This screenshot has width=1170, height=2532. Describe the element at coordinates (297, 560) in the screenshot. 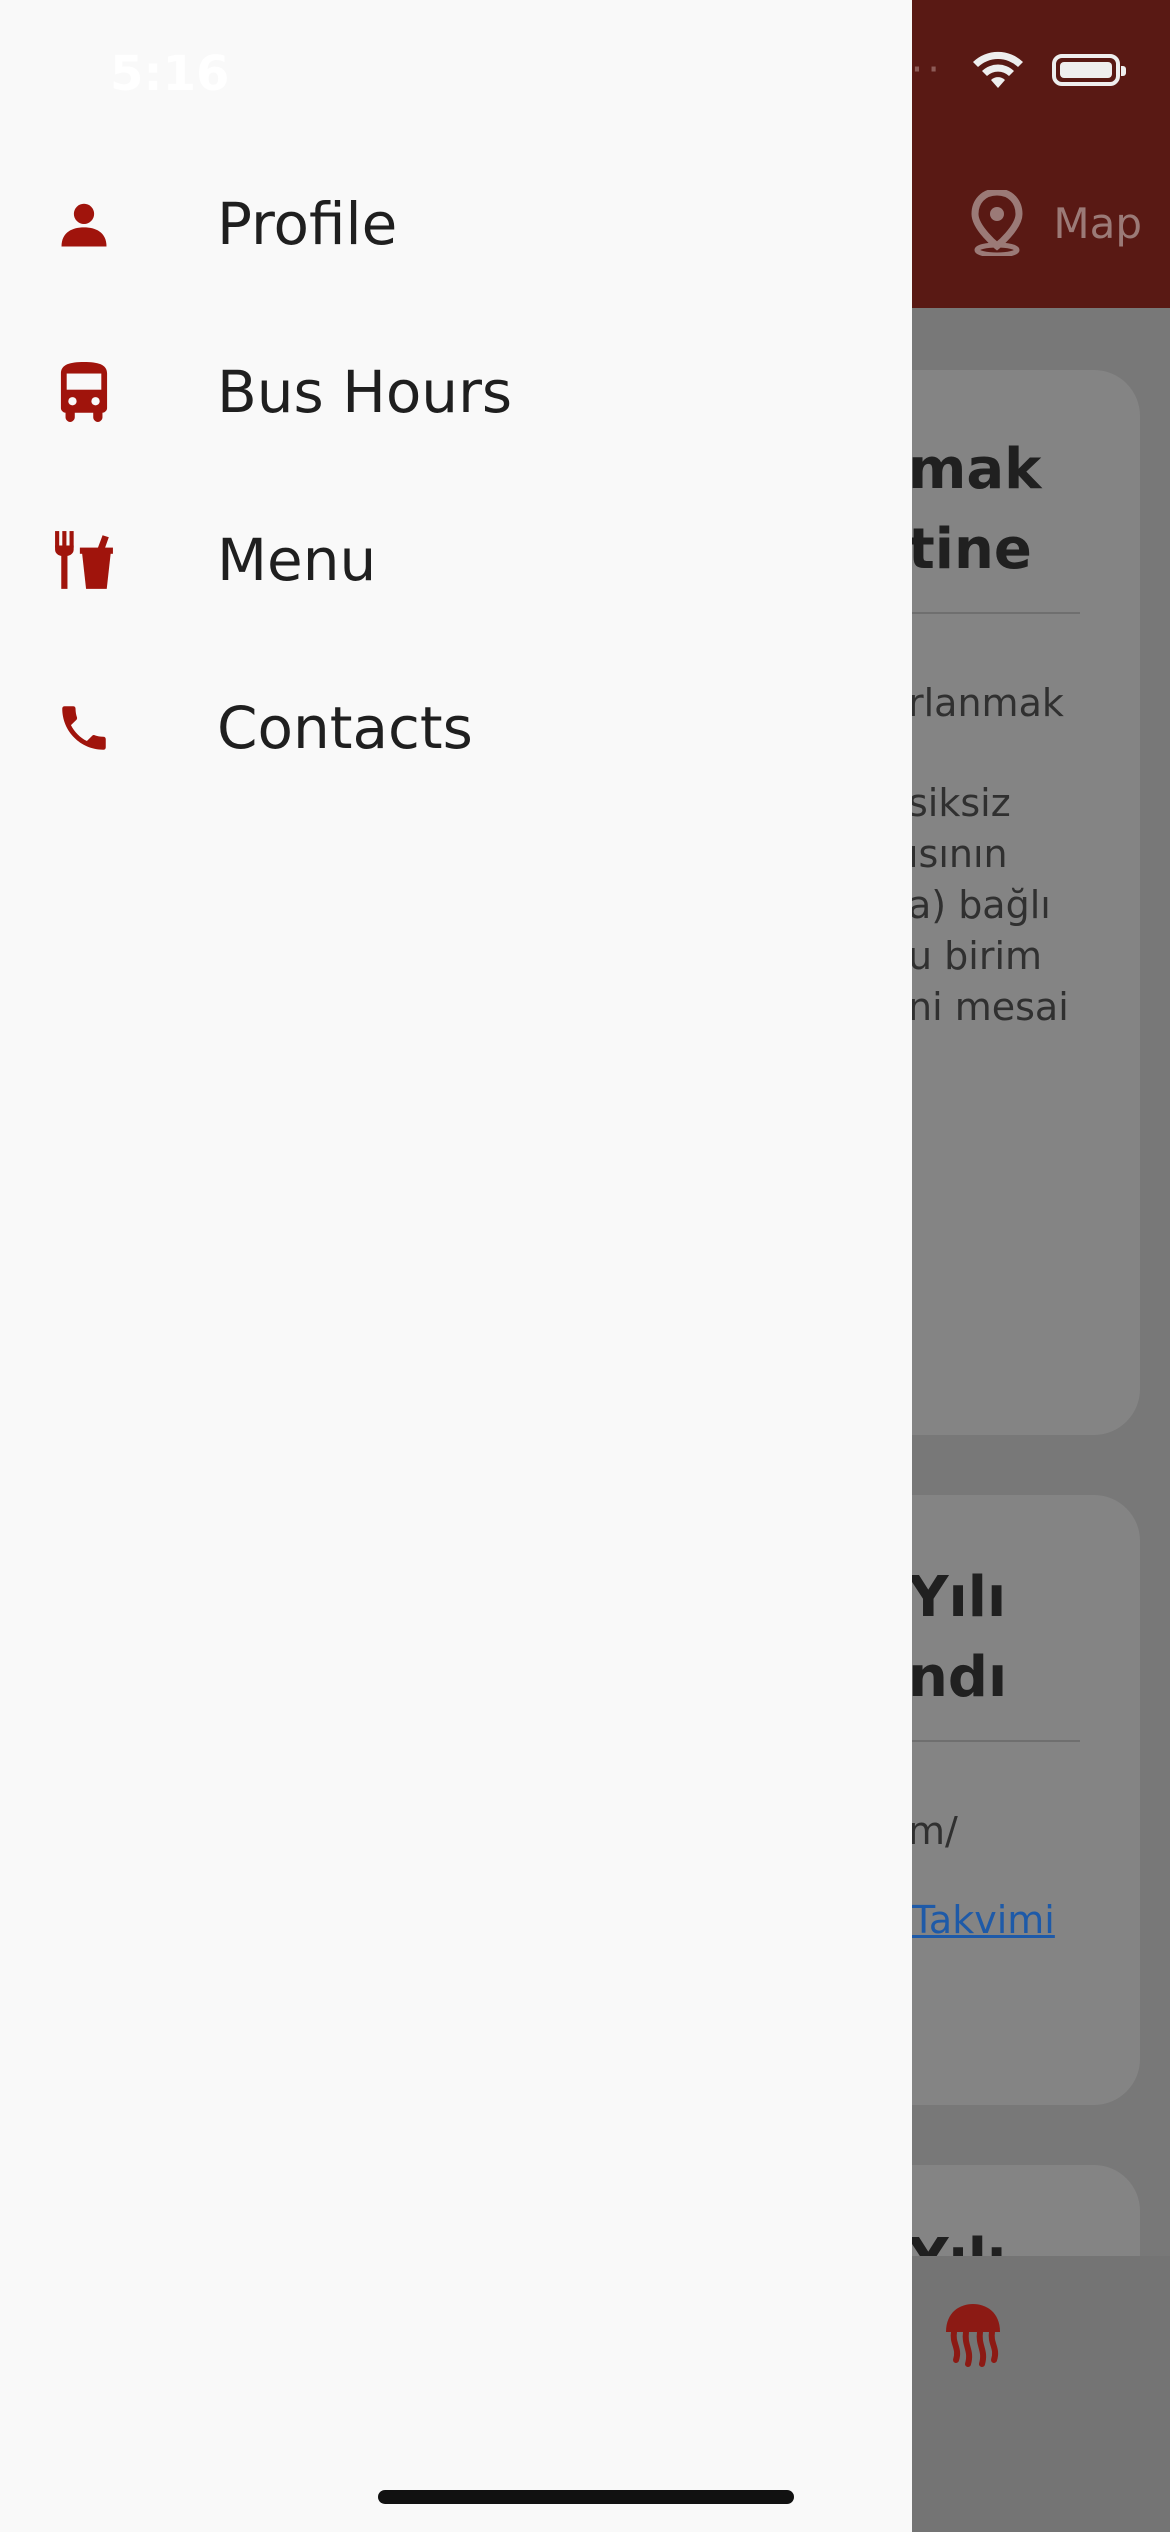

I see `drawer-item-label: Menu` at that location.